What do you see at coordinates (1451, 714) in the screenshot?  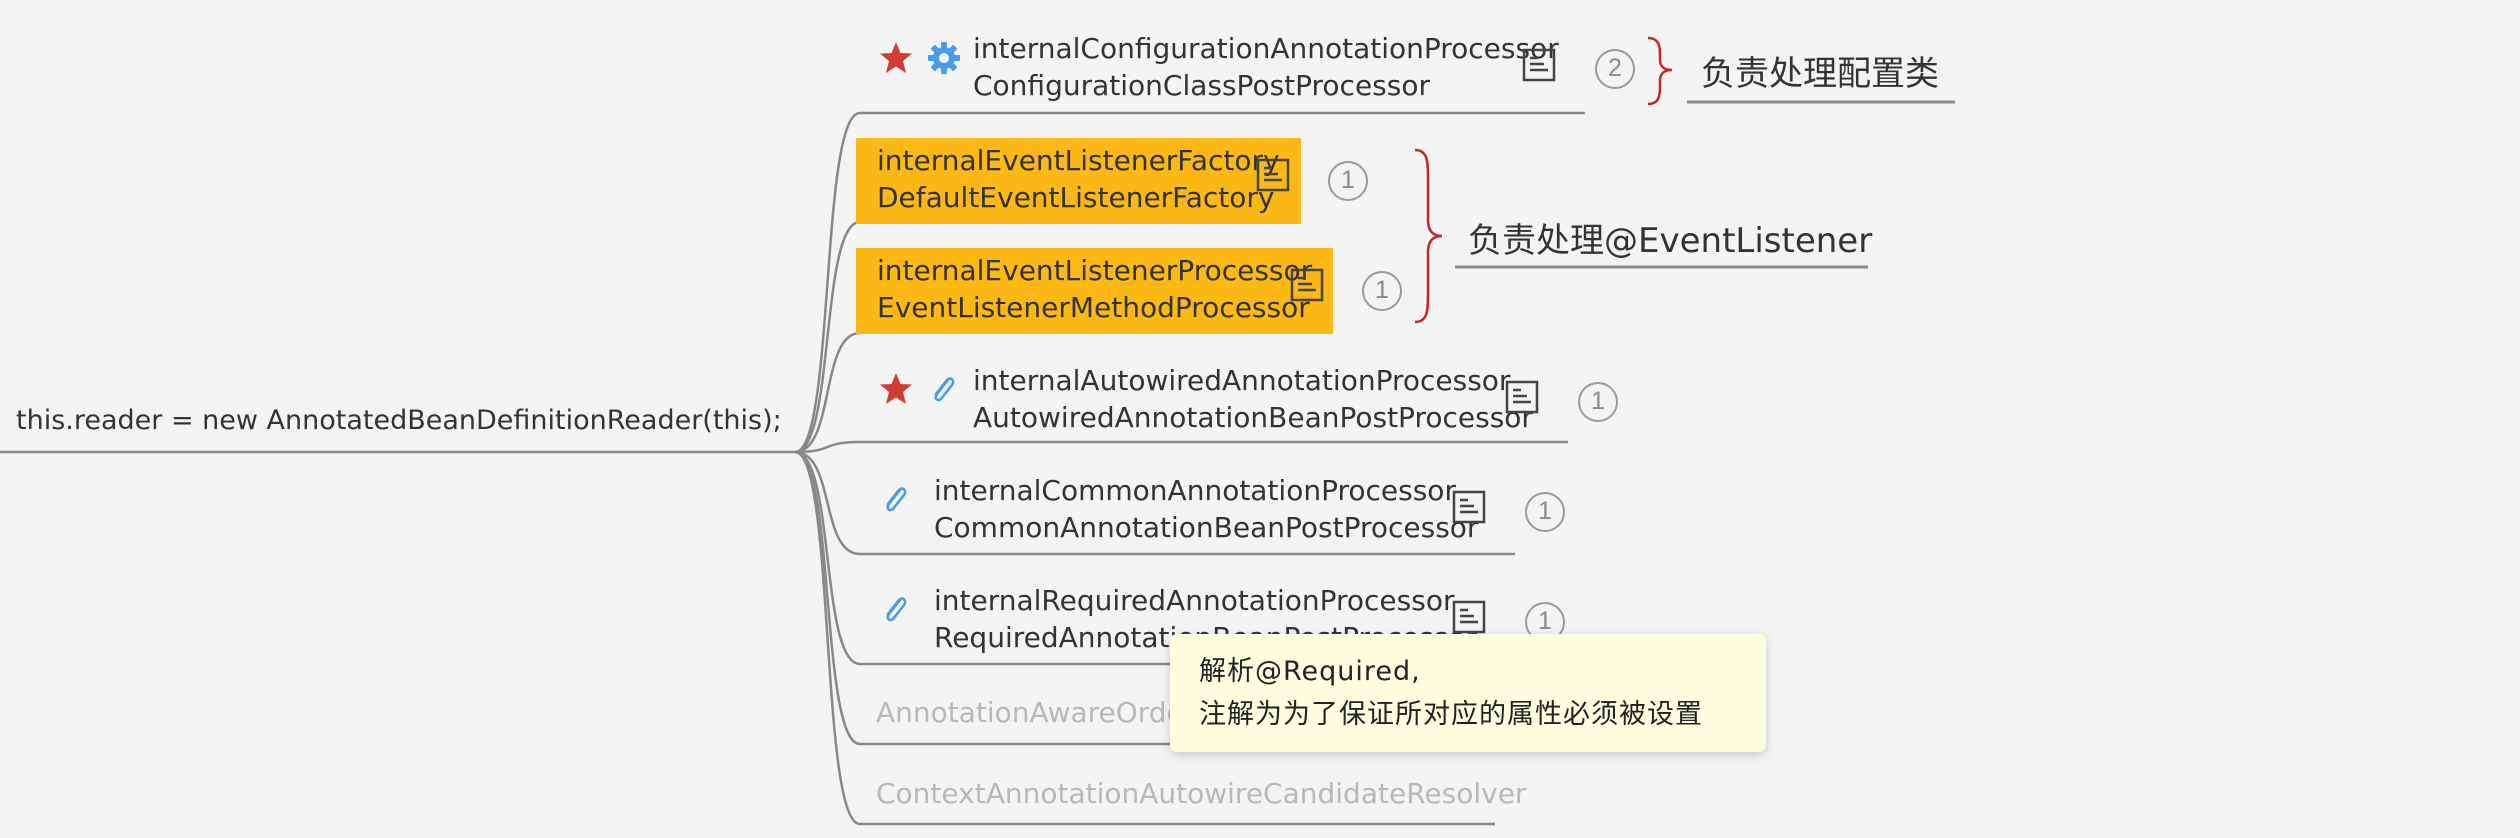 I see `tooltip-line2: 注解为为了保证所对应的属性必须被设置` at bounding box center [1451, 714].